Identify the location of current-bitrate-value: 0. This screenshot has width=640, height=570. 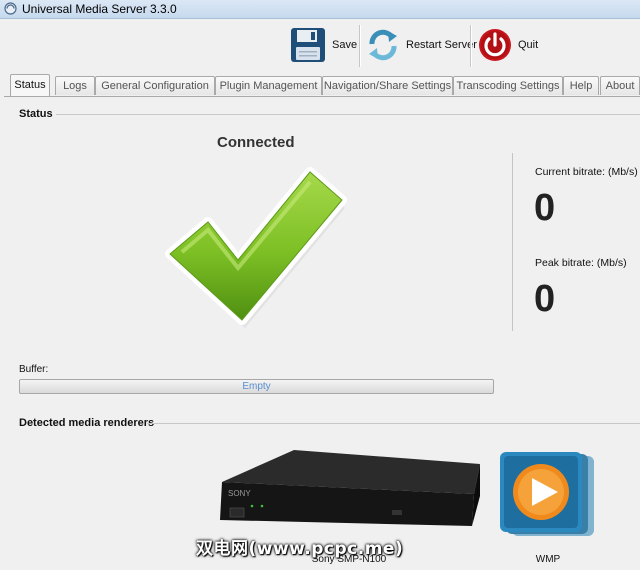
(545, 208).